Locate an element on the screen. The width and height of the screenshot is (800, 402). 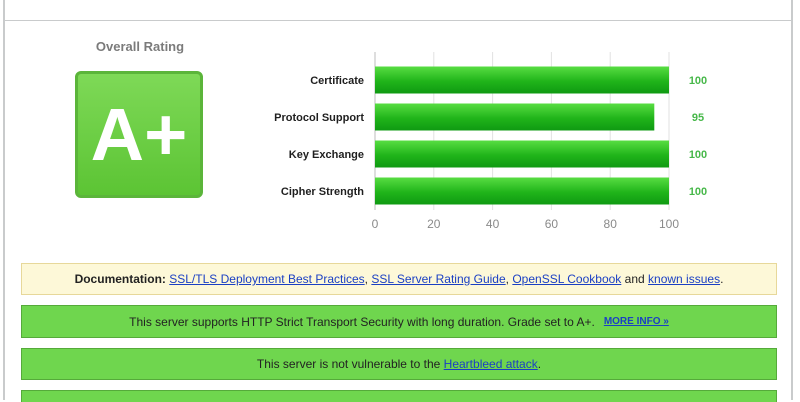
link-openssl-cookbook: OpenSSL Cookbook is located at coordinates (566, 279).